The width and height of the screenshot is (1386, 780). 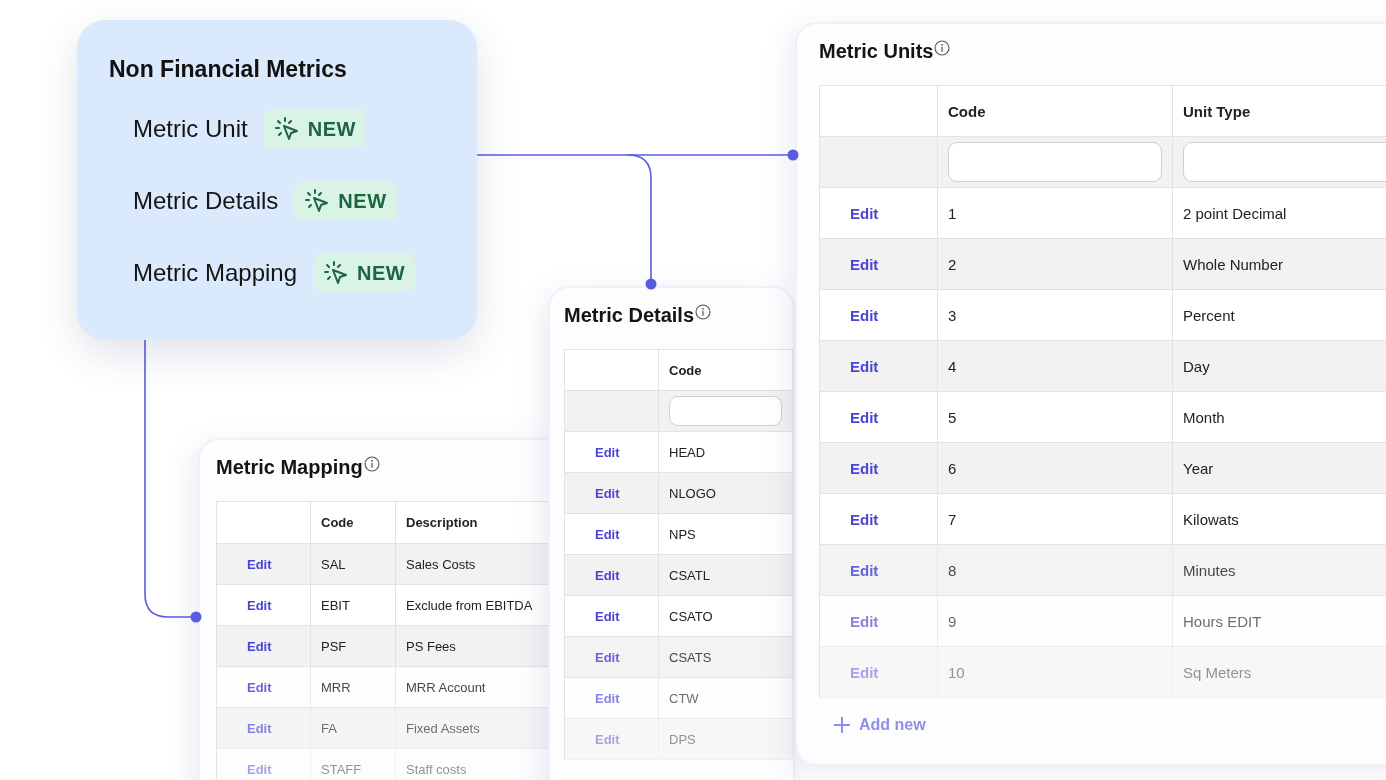 I want to click on table-cell: 5, so click(x=1055, y=417).